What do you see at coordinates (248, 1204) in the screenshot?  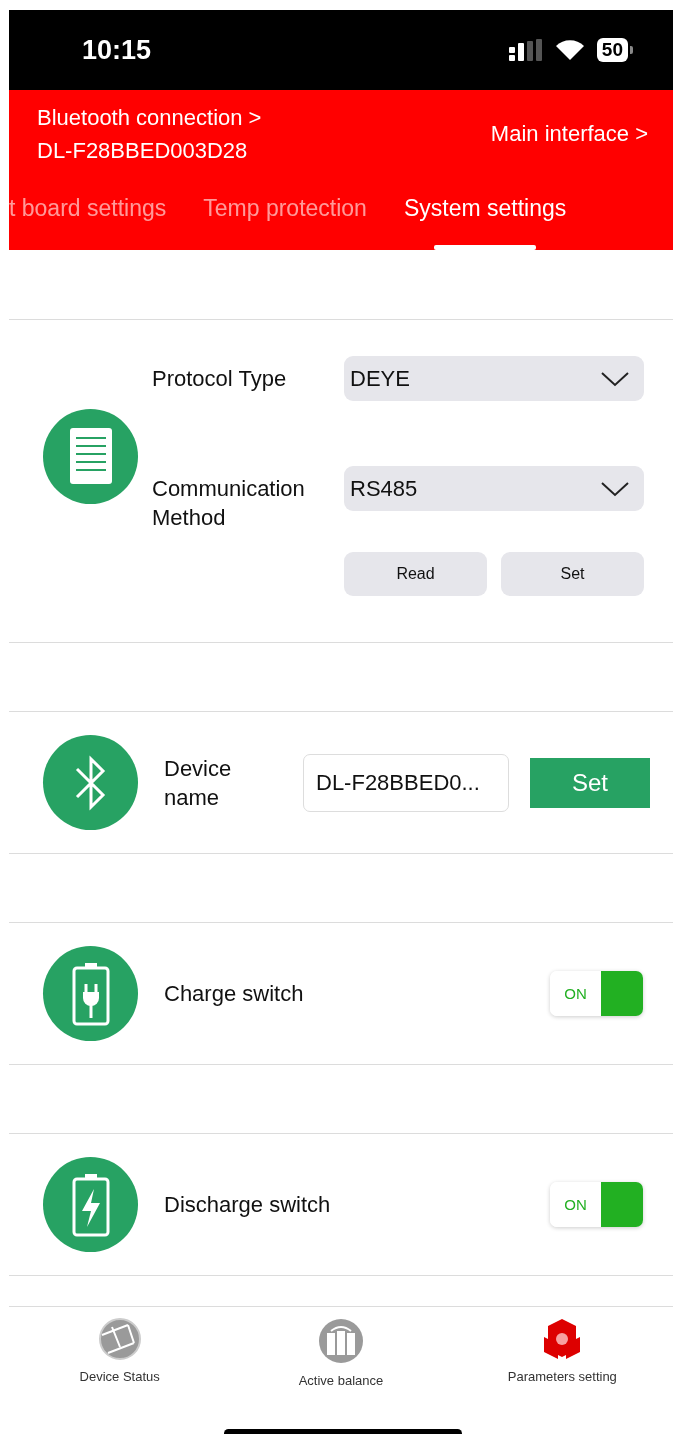 I see `switch-label: Discharge switch` at bounding box center [248, 1204].